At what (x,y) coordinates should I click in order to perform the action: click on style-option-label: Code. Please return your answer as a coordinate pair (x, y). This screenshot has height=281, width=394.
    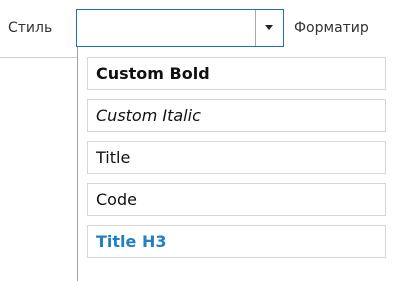
    Looking at the image, I should click on (116, 199).